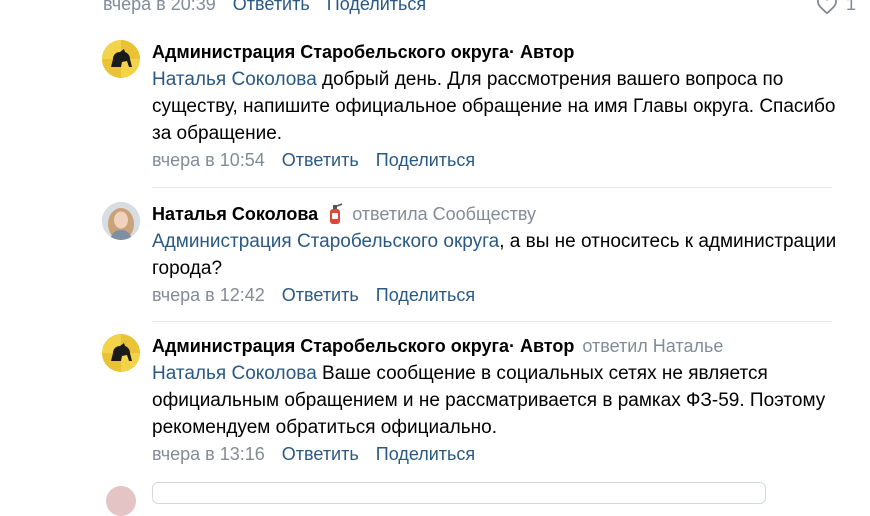  What do you see at coordinates (652, 346) in the screenshot?
I see `reply-to-label: ответил Наталье` at bounding box center [652, 346].